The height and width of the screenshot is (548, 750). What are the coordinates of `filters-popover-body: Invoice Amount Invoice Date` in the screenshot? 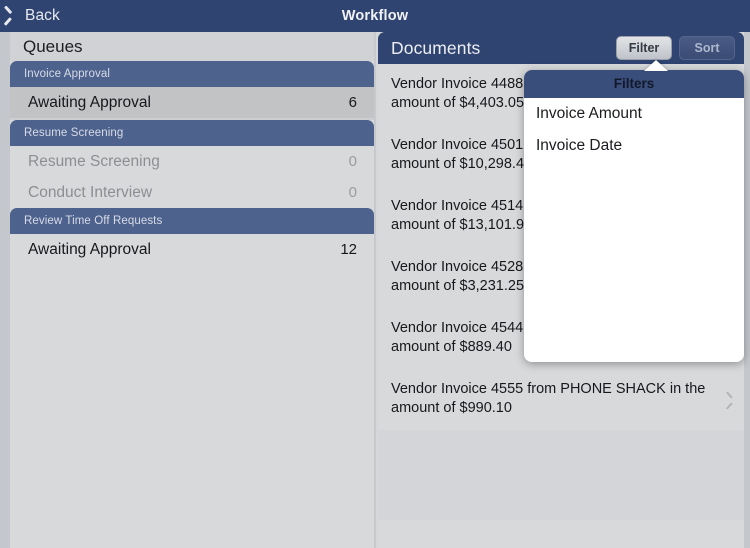 It's located at (634, 230).